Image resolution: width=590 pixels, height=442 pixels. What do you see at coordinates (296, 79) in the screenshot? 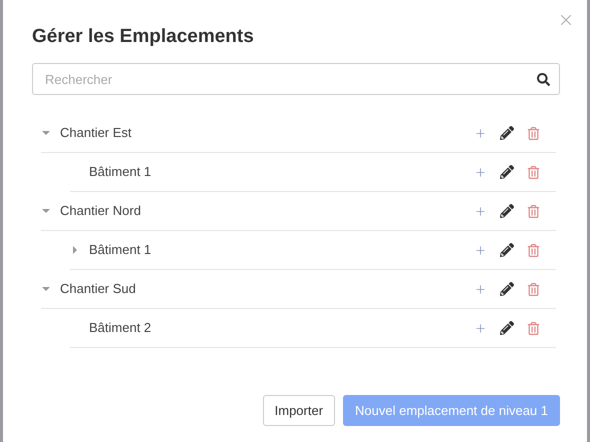
I see `search-field: Rechercher` at bounding box center [296, 79].